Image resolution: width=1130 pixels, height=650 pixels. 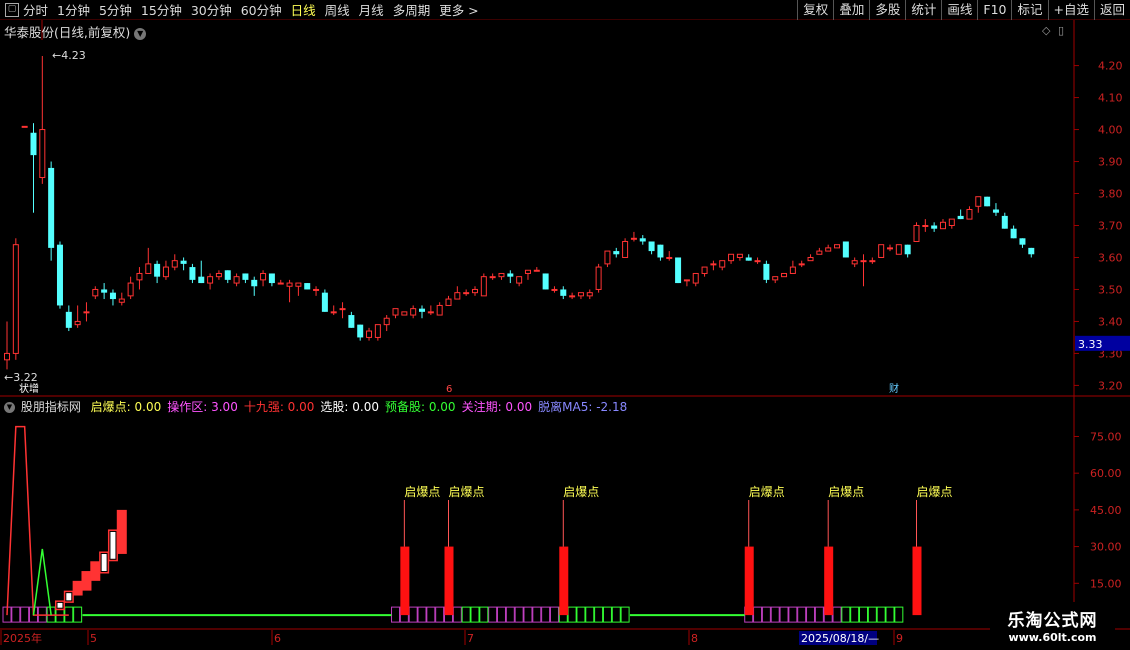 I want to click on ladder-bar-inner, so click(x=60, y=605).